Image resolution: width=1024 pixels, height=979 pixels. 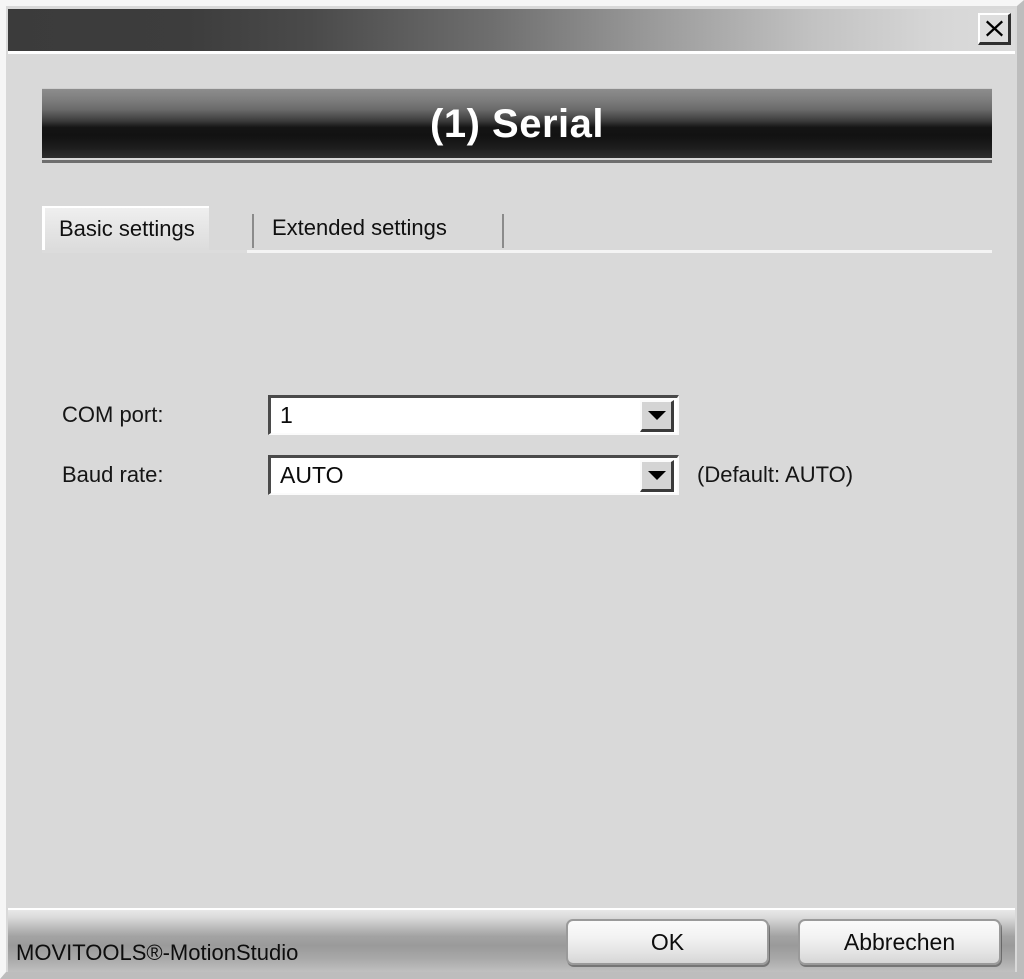 I want to click on banner: (1) Serial, so click(x=517, y=127).